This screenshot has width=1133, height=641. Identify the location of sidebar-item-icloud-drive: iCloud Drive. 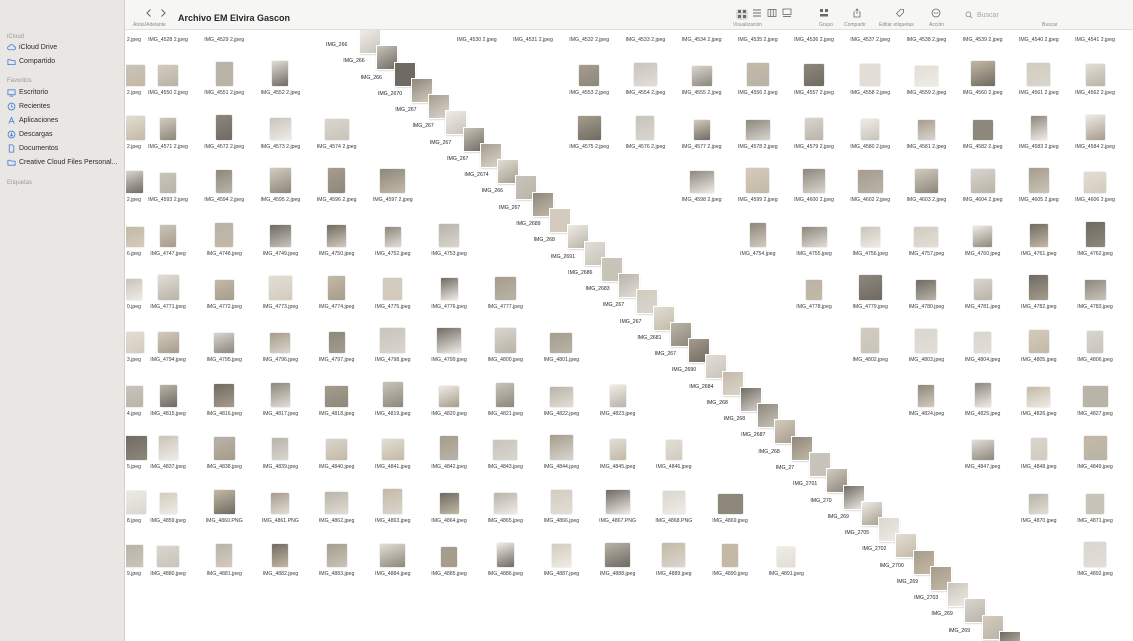
(32, 47).